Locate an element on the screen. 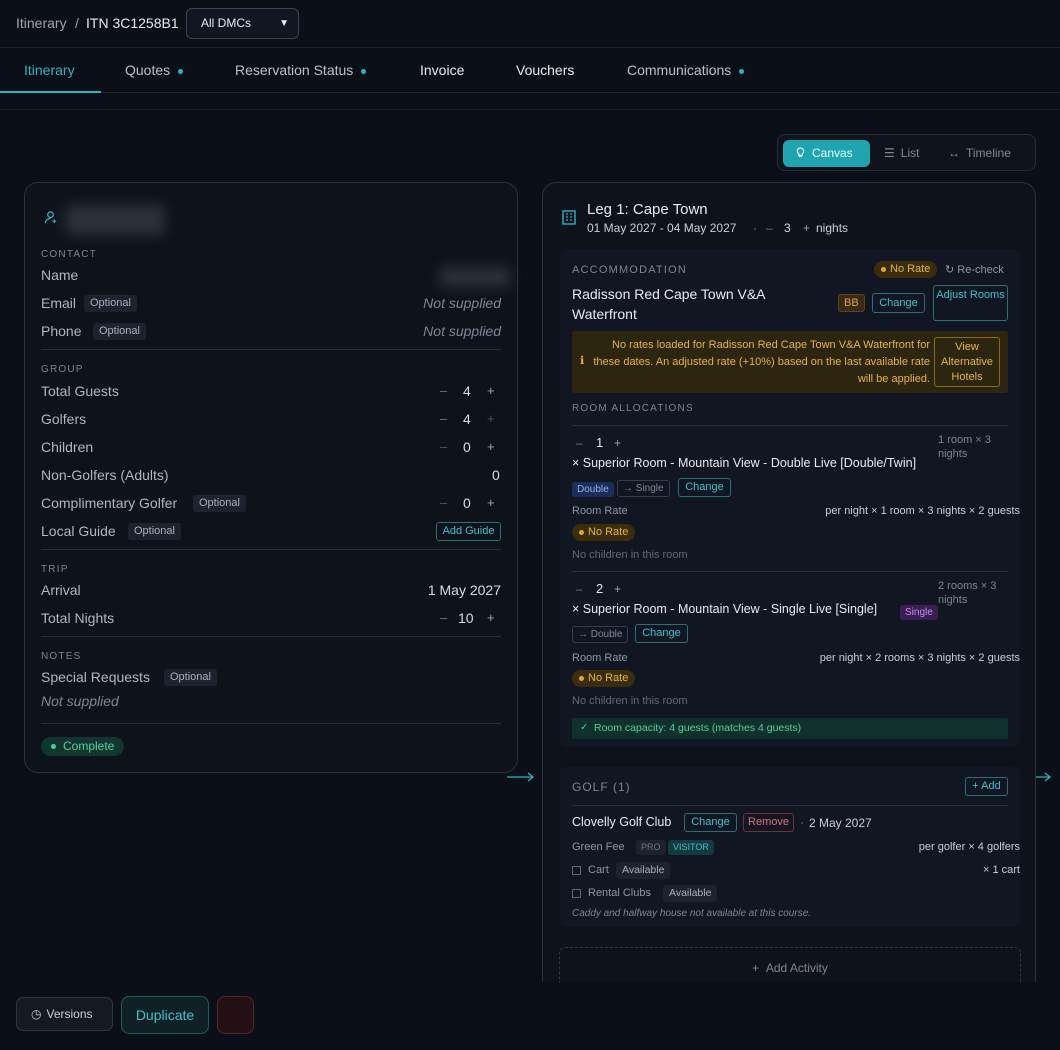  list-icon: ☰ is located at coordinates (889, 153).